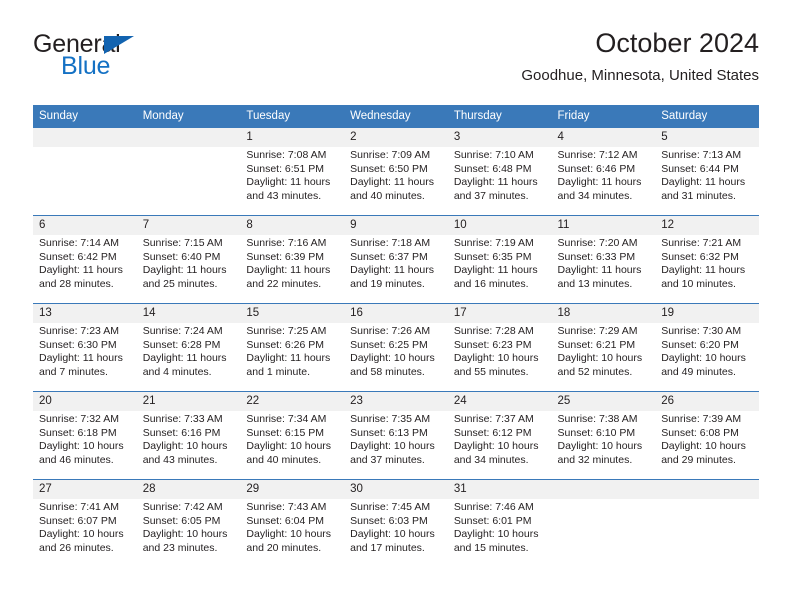 The height and width of the screenshot is (612, 792). What do you see at coordinates (492, 256) in the screenshot?
I see `sunset-text: Sunset: 6:35 PM` at bounding box center [492, 256].